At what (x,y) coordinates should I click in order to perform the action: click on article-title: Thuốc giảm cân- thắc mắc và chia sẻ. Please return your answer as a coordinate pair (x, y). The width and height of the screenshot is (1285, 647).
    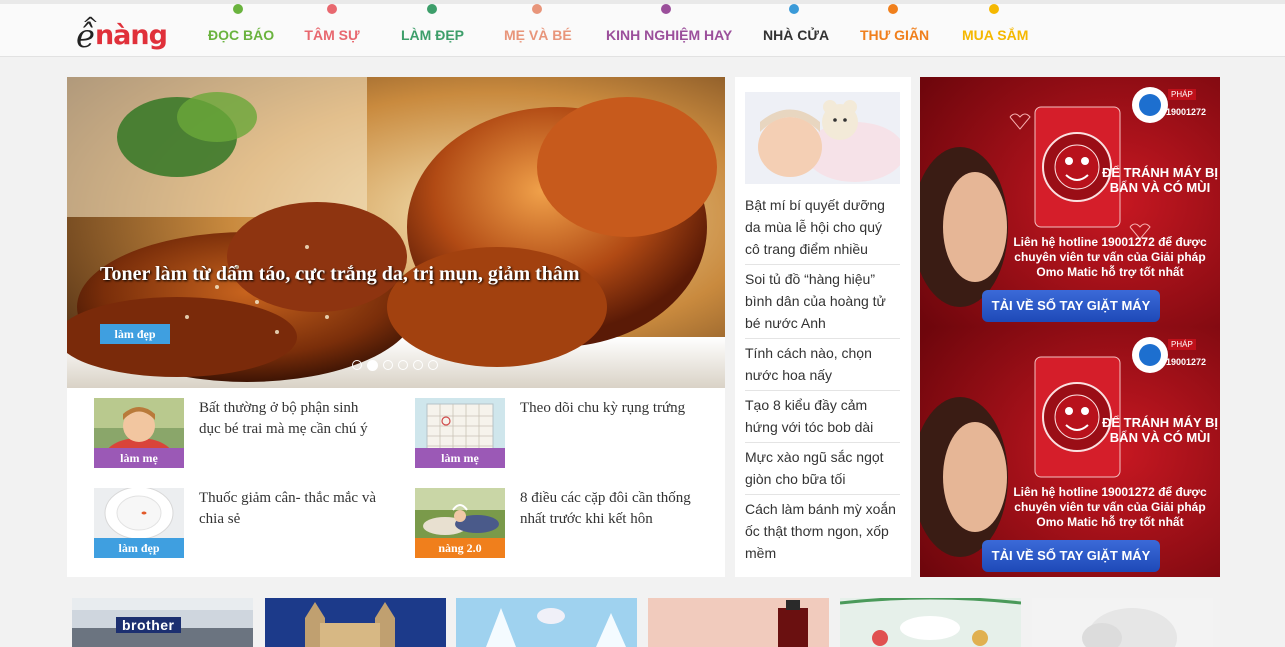
    Looking at the image, I should click on (289, 509).